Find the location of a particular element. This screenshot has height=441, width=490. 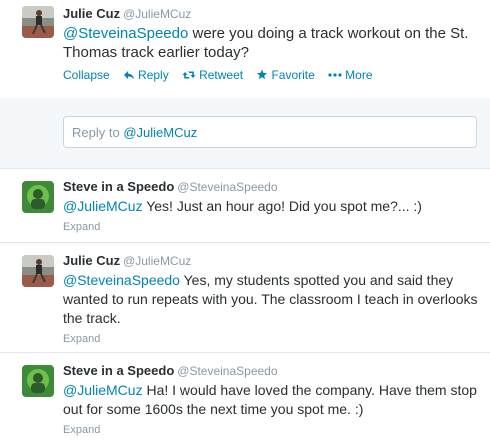

more-dots-icon is located at coordinates (335, 75).